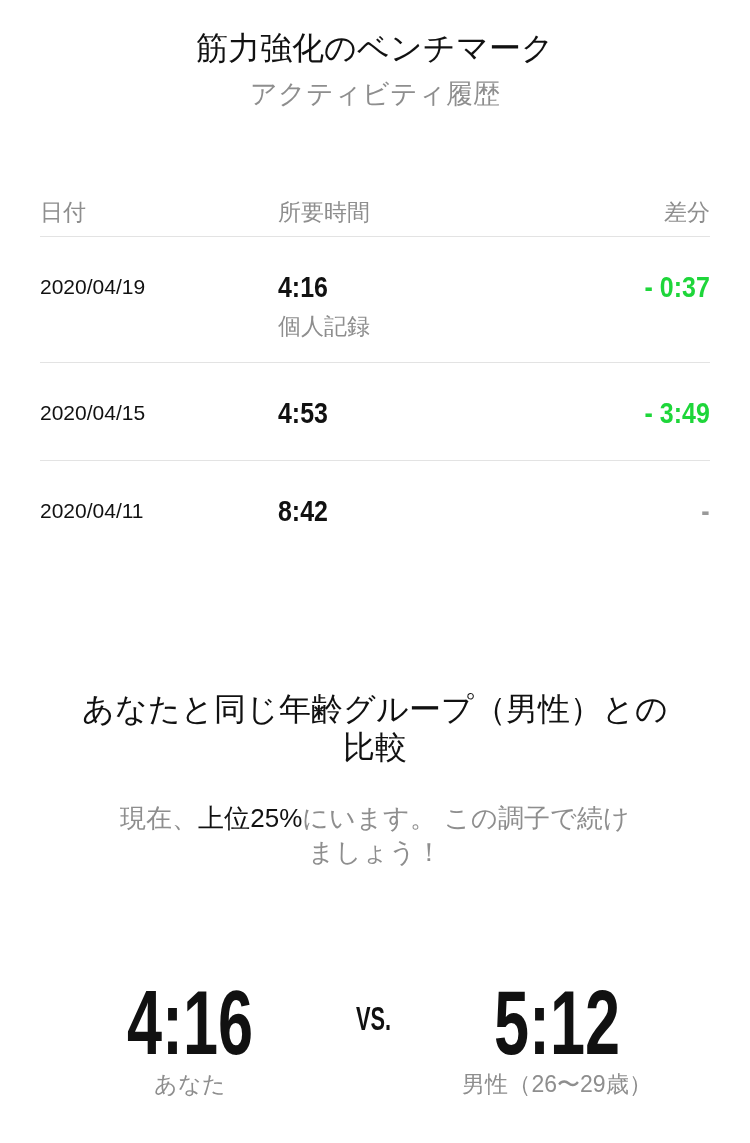 The height and width of the screenshot is (1143, 750). Describe the element at coordinates (677, 413) in the screenshot. I see `difference-text: - 3:49` at that location.